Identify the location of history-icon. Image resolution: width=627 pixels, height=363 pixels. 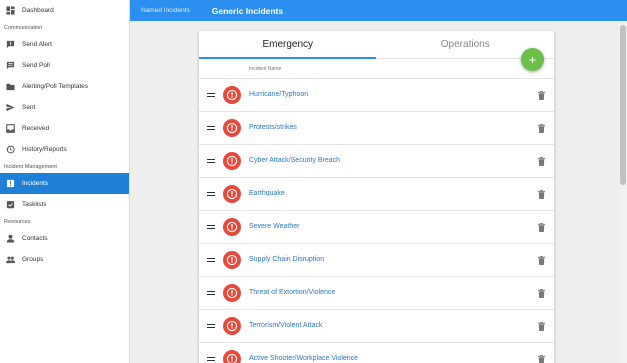
(10, 150).